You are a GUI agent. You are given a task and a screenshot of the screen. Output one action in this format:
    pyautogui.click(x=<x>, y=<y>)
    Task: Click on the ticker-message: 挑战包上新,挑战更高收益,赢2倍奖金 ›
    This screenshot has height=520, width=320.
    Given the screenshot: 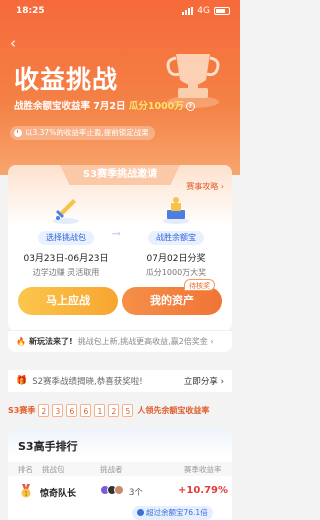 What is the action you would take?
    pyautogui.click(x=145, y=341)
    